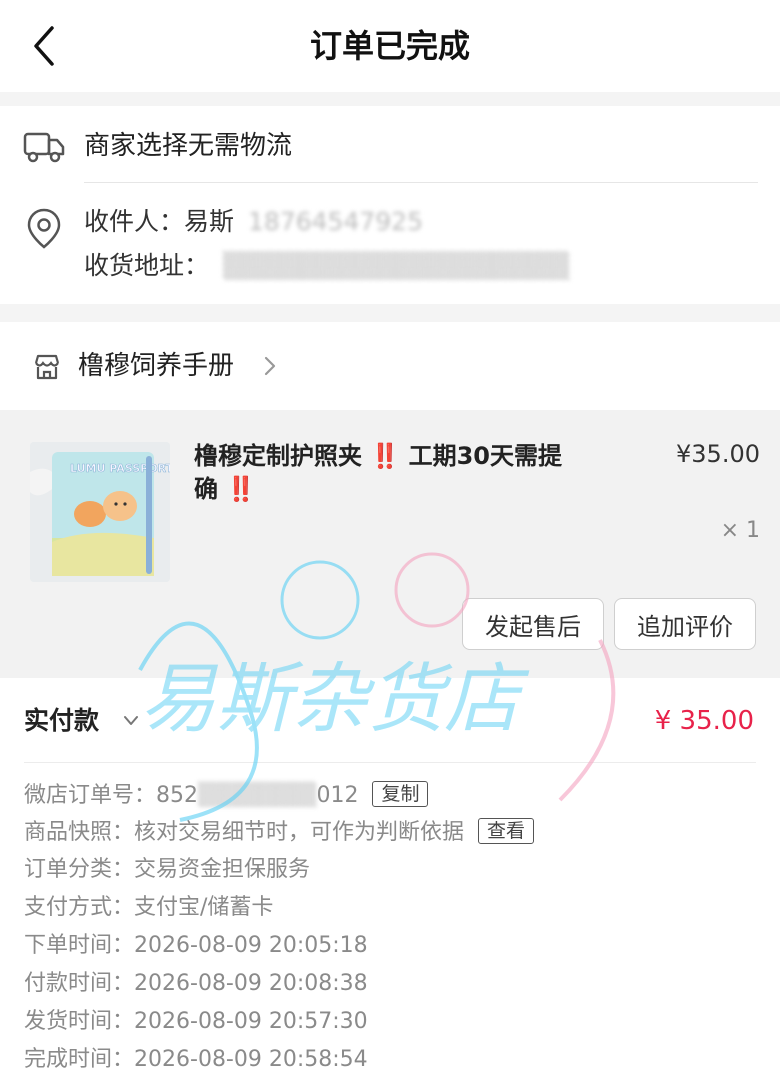 The image size is (780, 1080). What do you see at coordinates (389, 473) in the screenshot?
I see `product-title: 橹穆定制护照夹 ‼️ 工期30天需提确 ‼️` at bounding box center [389, 473].